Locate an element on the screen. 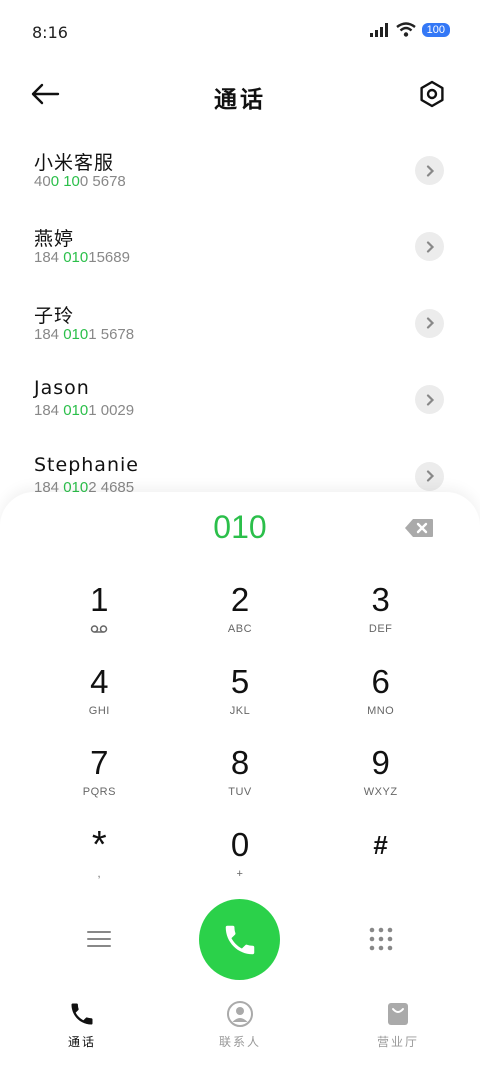  key-letters: PQRS is located at coordinates (99, 792).